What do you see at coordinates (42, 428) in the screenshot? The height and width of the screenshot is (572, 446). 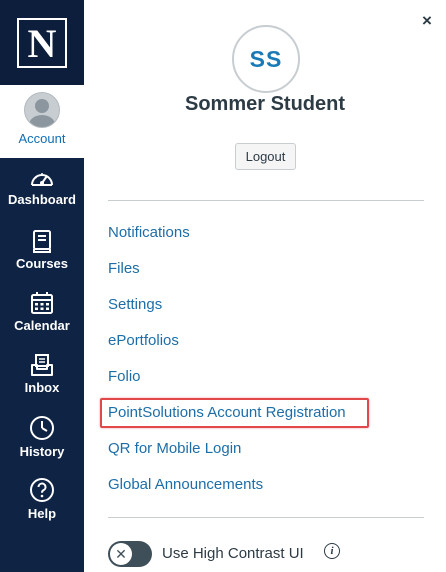 I see `history-icon` at bounding box center [42, 428].